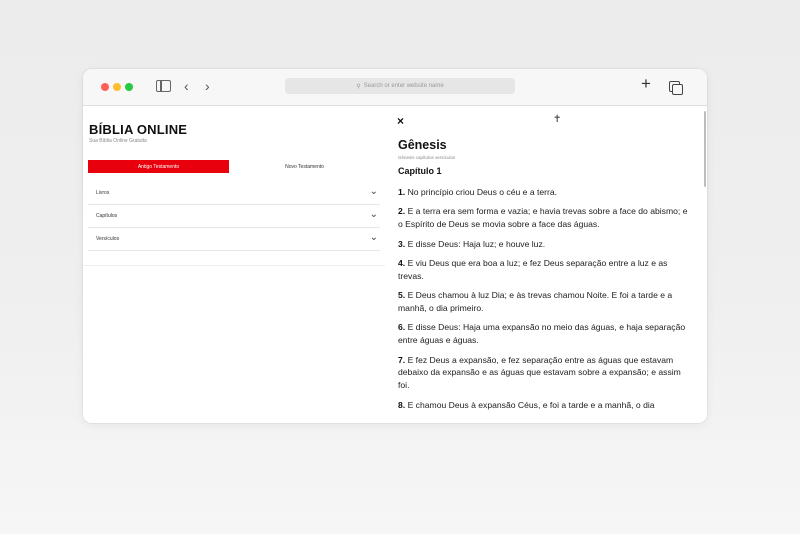 This screenshot has height=534, width=800. I want to click on tab-overview-icon, so click(676, 88).